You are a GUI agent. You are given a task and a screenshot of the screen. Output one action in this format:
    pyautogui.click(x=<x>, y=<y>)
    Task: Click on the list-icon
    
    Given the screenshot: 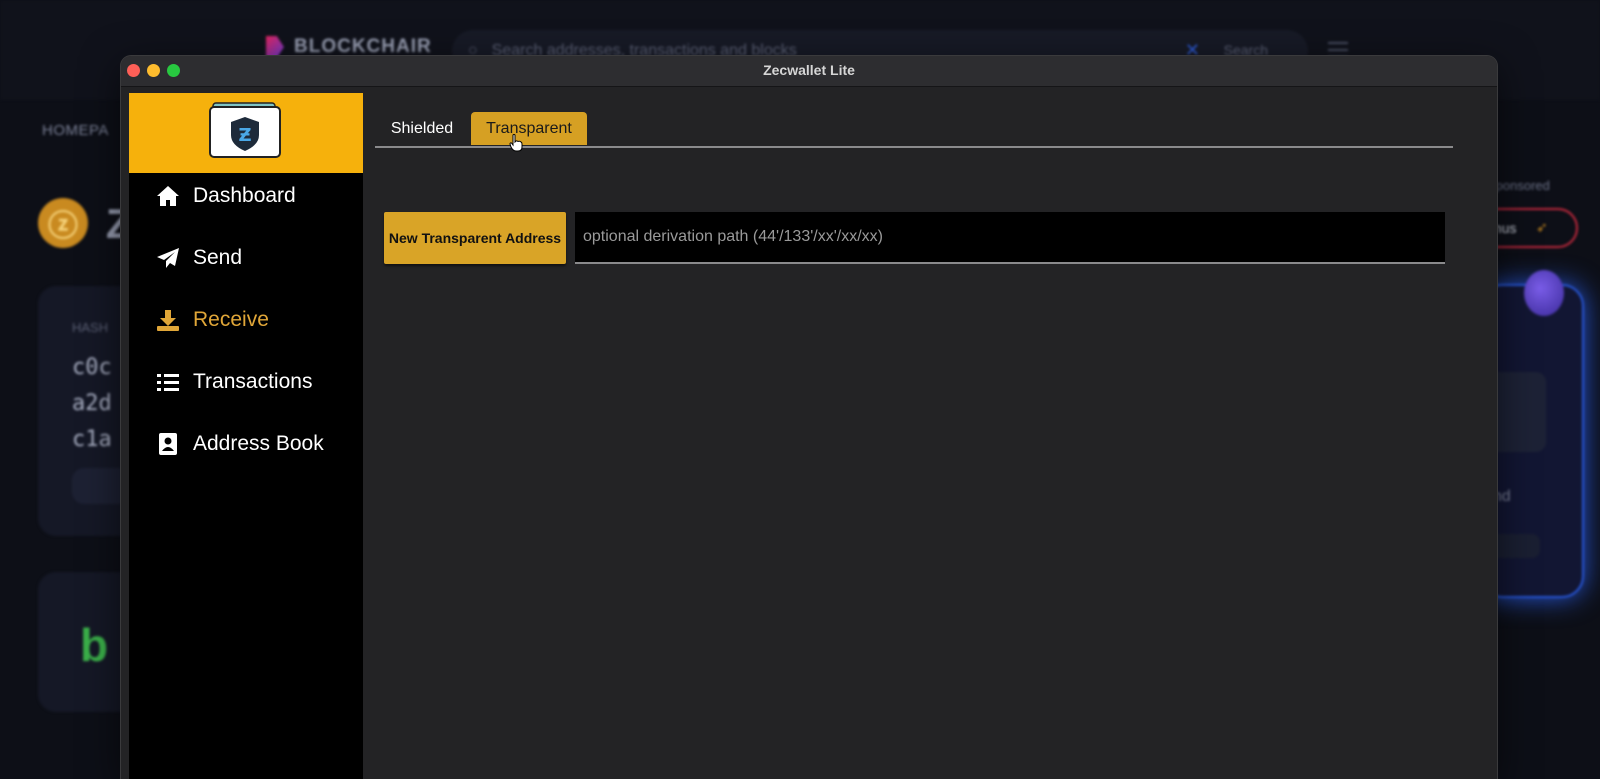 What is the action you would take?
    pyautogui.click(x=168, y=382)
    